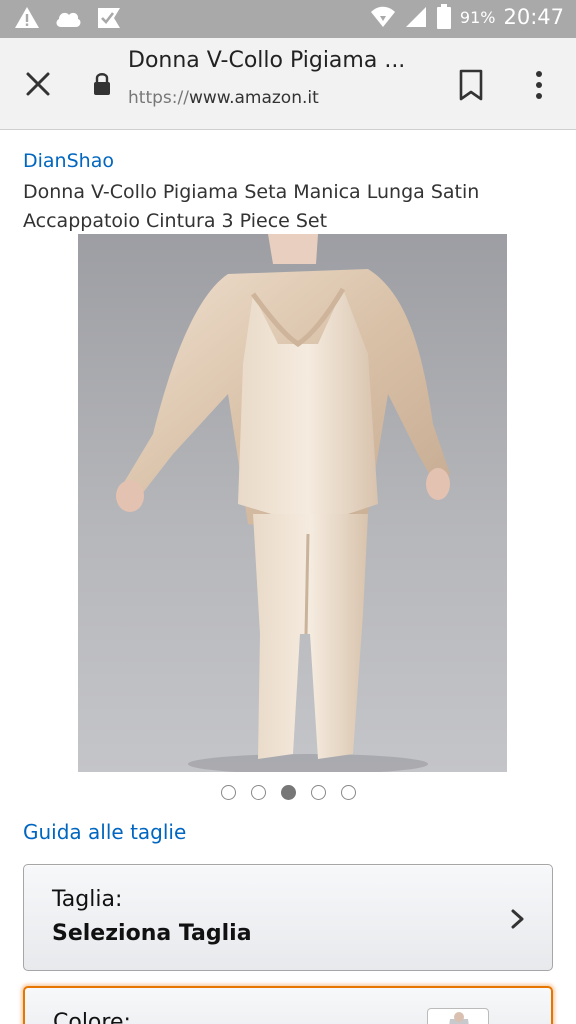  What do you see at coordinates (152, 933) in the screenshot?
I see `size-selector-value: Seleziona Taglia` at bounding box center [152, 933].